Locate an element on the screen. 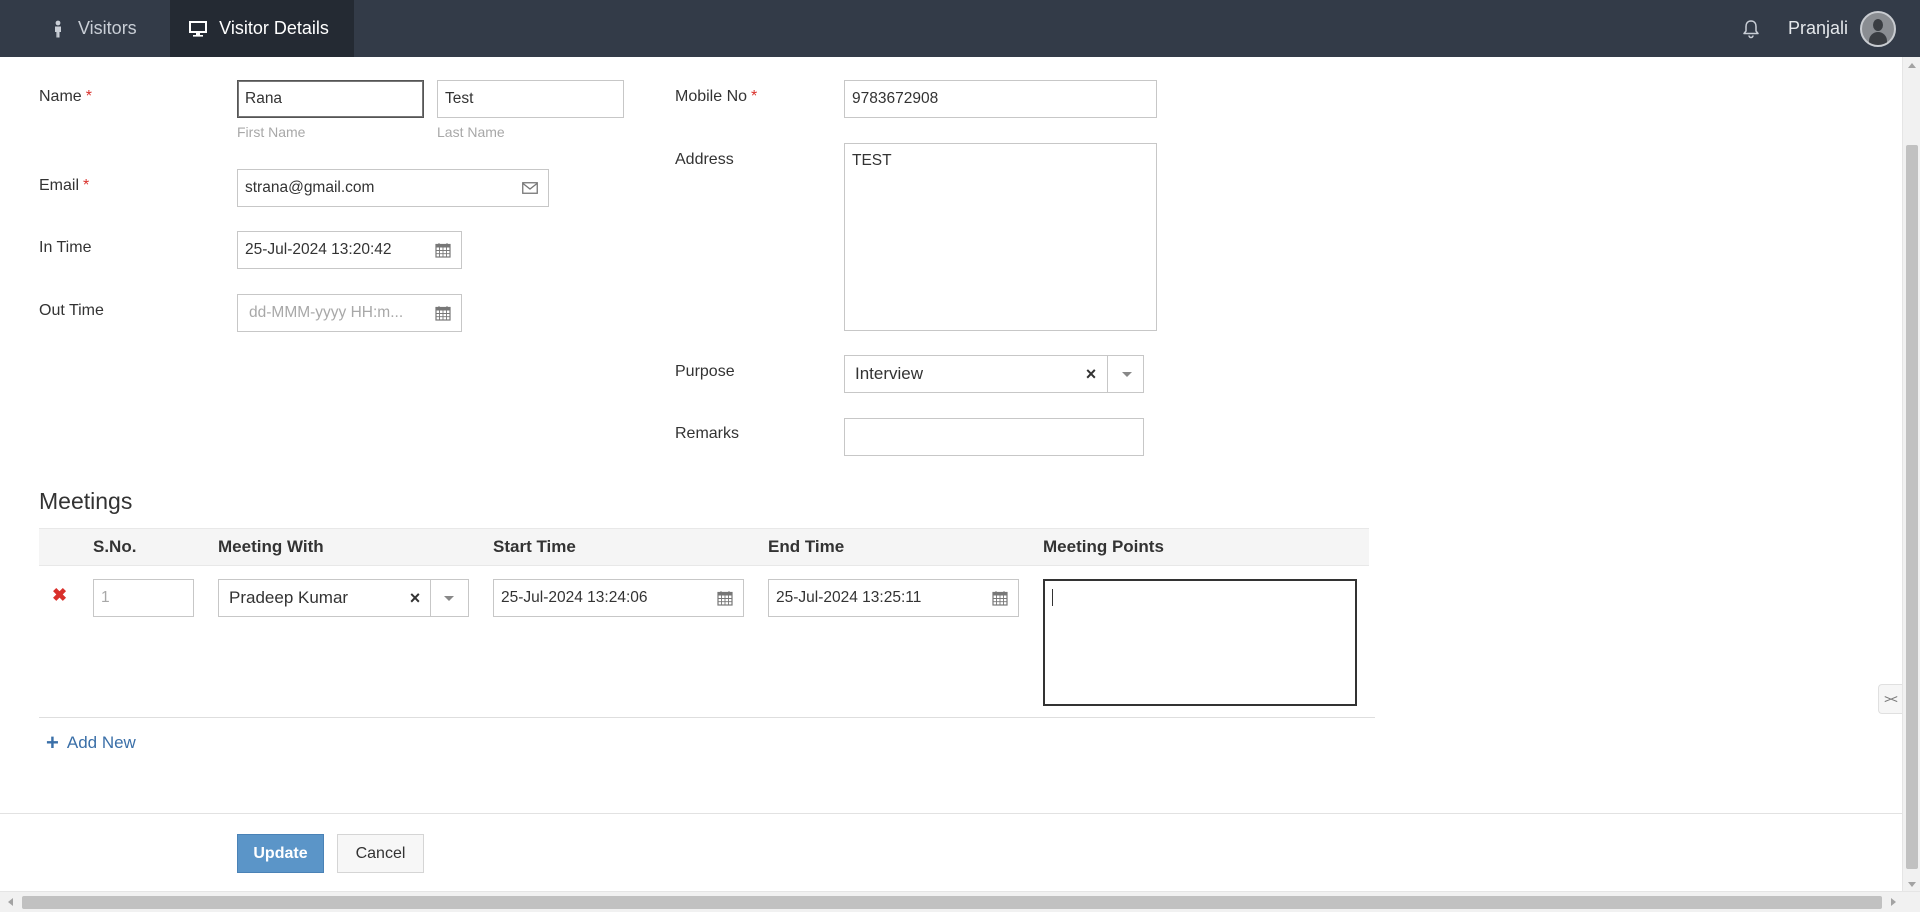 Image resolution: width=1920 pixels, height=912 pixels. email-input: strana@gmail.com is located at coordinates (374, 188).